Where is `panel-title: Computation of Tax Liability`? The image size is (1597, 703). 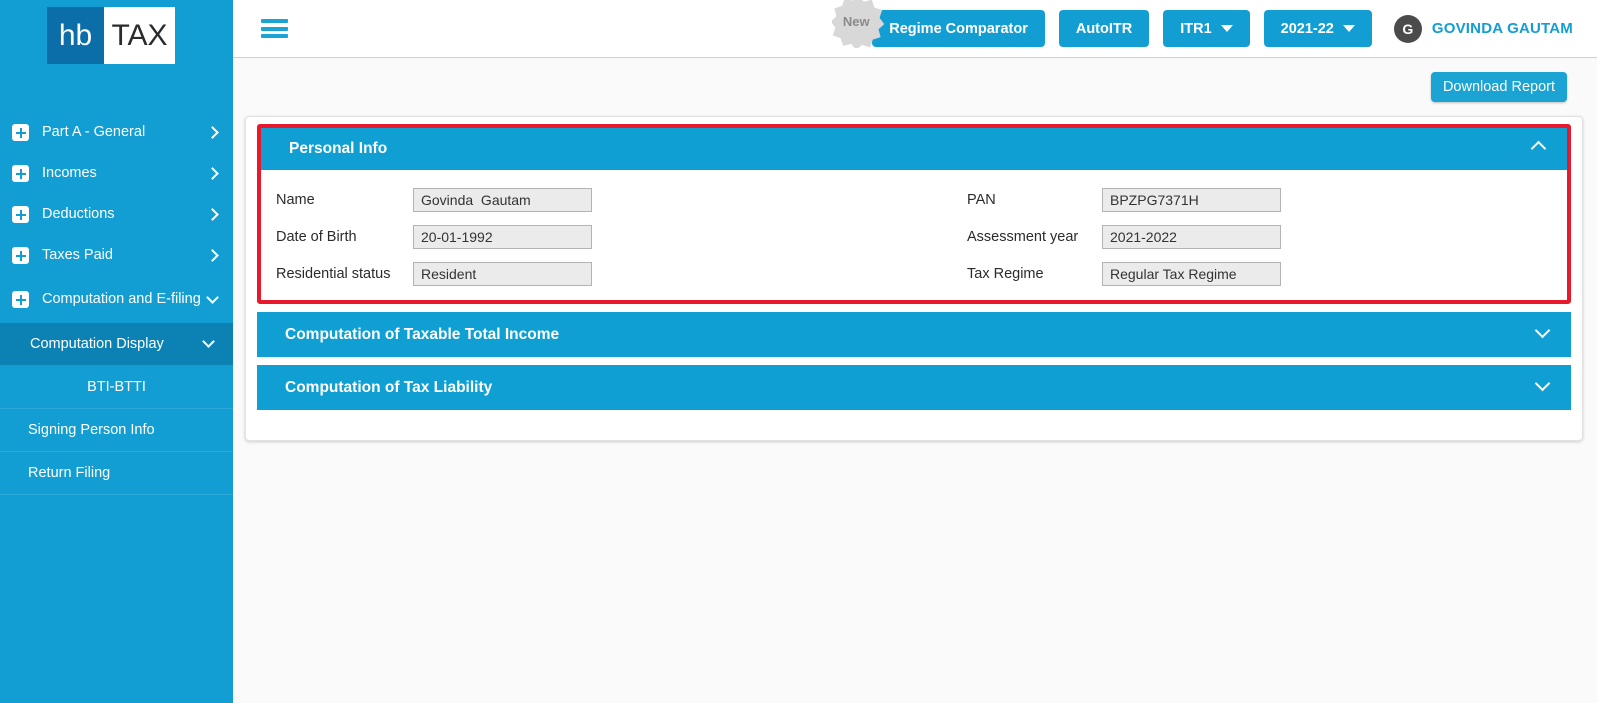
panel-title: Computation of Tax Liability is located at coordinates (389, 387).